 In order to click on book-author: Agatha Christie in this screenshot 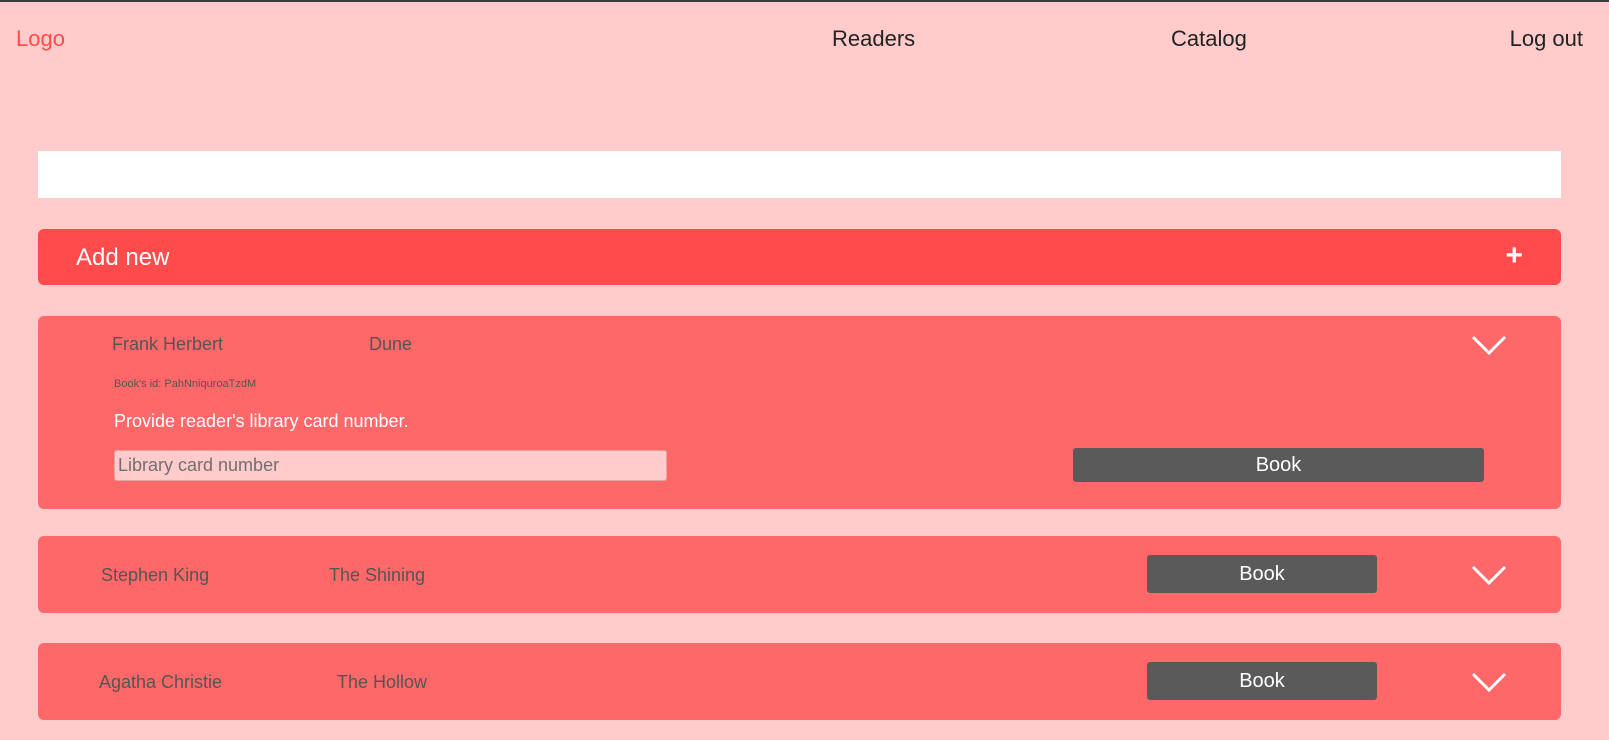, I will do `click(161, 682)`.